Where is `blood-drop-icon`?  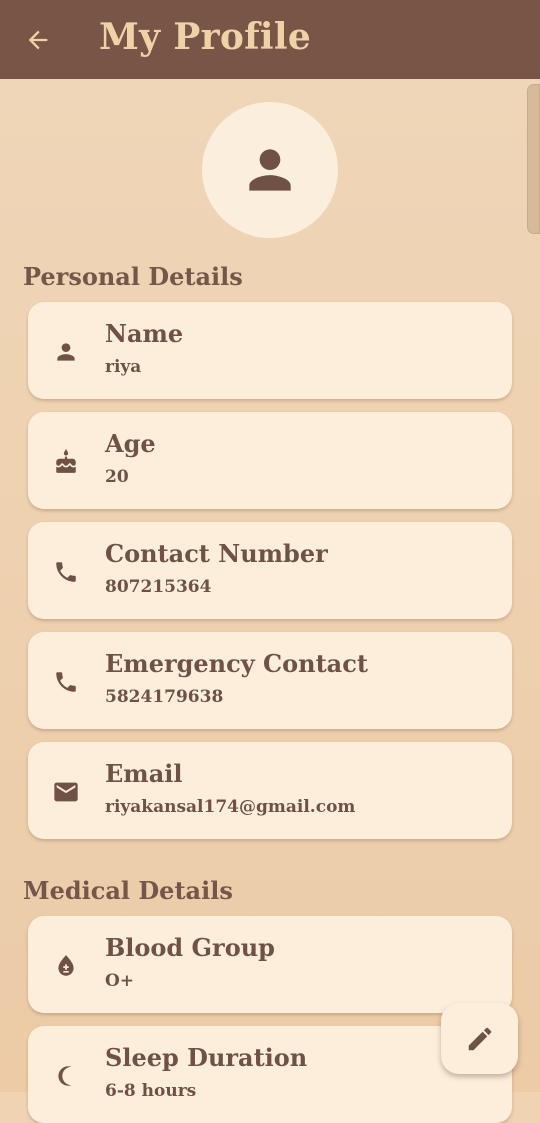
blood-drop-icon is located at coordinates (66, 965).